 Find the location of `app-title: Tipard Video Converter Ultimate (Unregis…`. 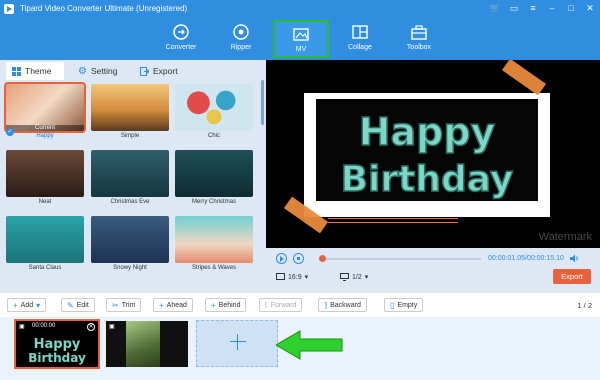

app-title: Tipard Video Converter Ultimate (Unregis… is located at coordinates (104, 8).